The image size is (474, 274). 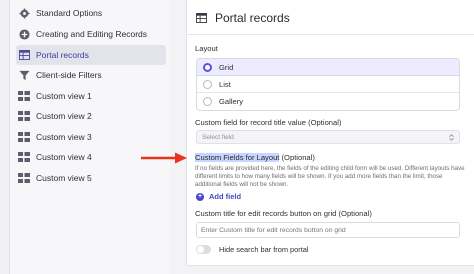 I want to click on layout-option-label: Grid, so click(x=226, y=67).